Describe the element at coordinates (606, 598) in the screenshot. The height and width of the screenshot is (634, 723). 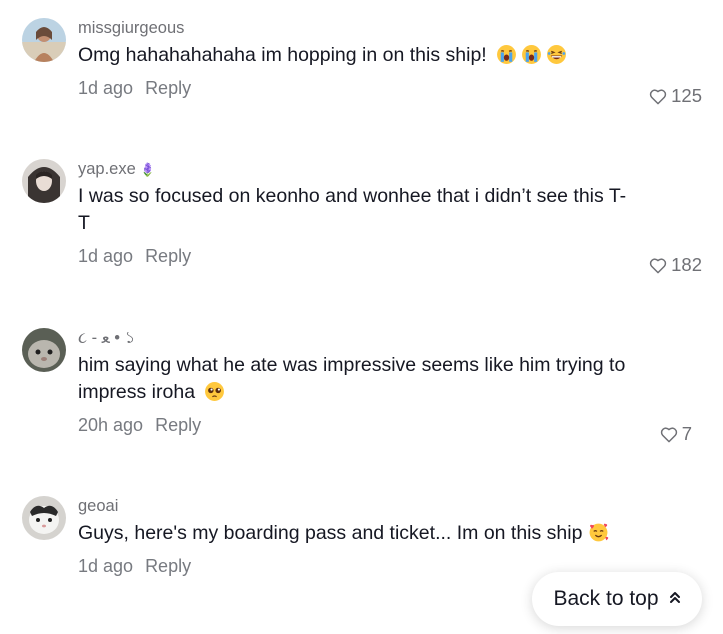
I see `back-to-top-label: Back to top` at that location.